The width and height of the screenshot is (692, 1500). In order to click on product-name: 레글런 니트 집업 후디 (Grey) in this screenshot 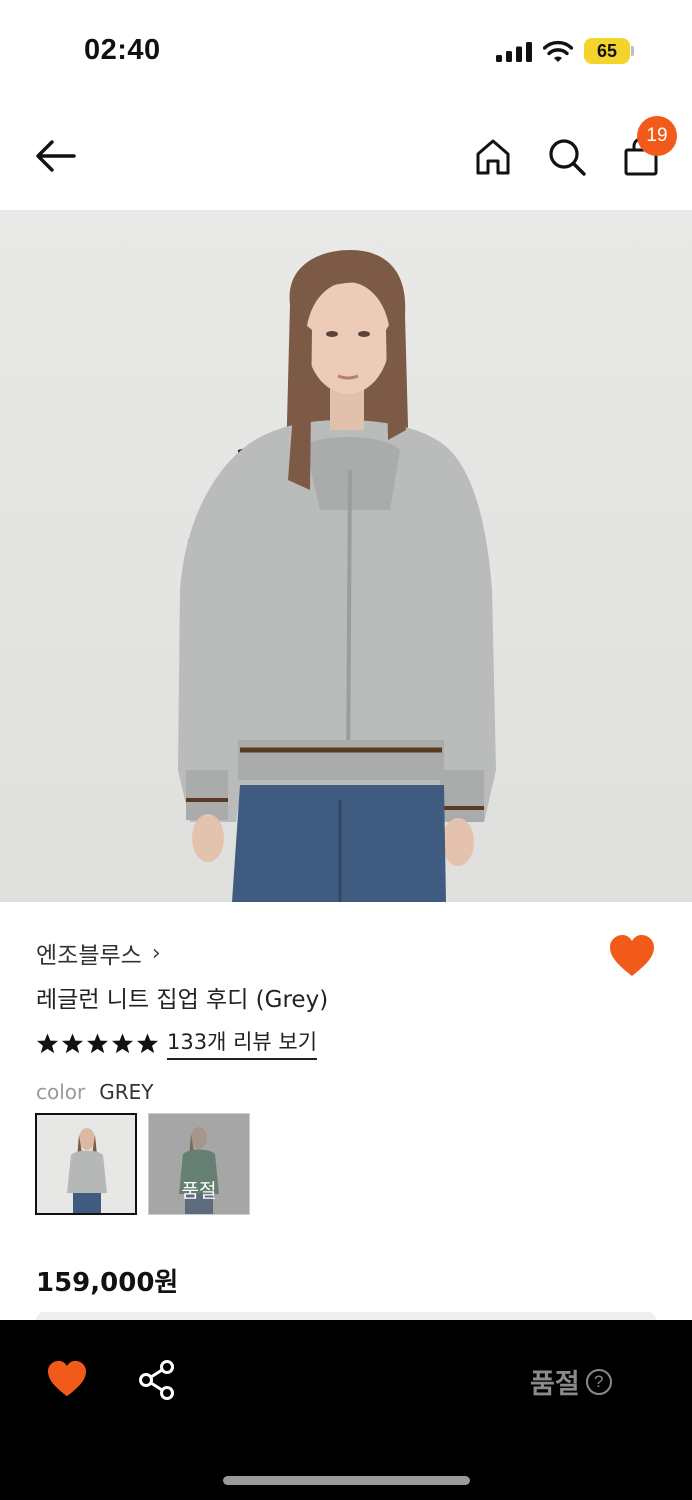, I will do `click(182, 1000)`.